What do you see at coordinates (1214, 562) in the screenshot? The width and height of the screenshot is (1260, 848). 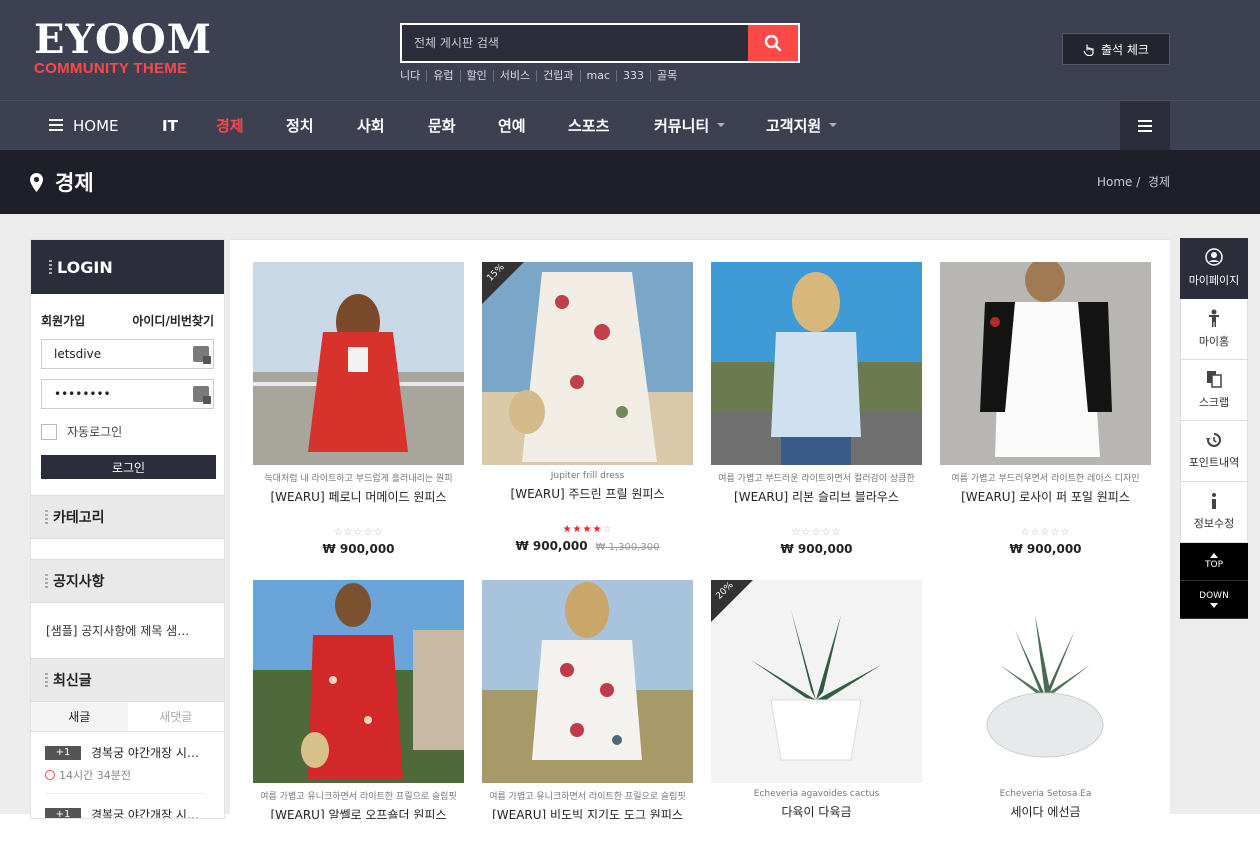 I see `scroll-top-button: TOP` at bounding box center [1214, 562].